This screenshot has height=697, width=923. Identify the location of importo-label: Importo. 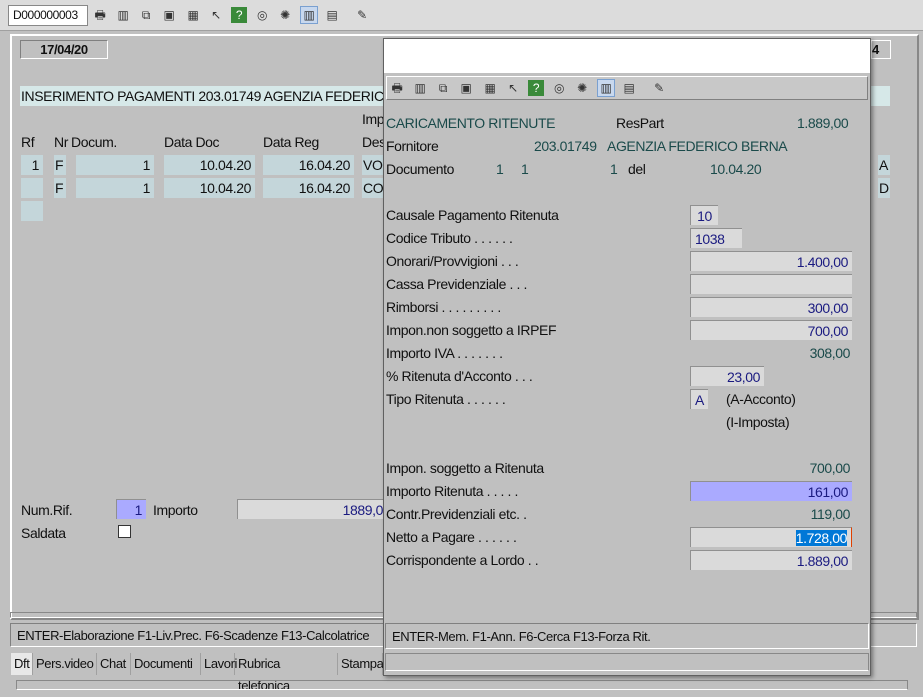
(175, 510).